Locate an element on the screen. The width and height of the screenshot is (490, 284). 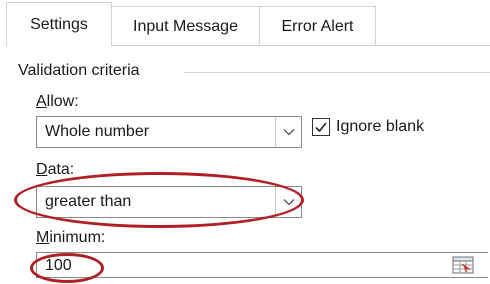
minimum-label-text: inimum: is located at coordinates (77, 237).